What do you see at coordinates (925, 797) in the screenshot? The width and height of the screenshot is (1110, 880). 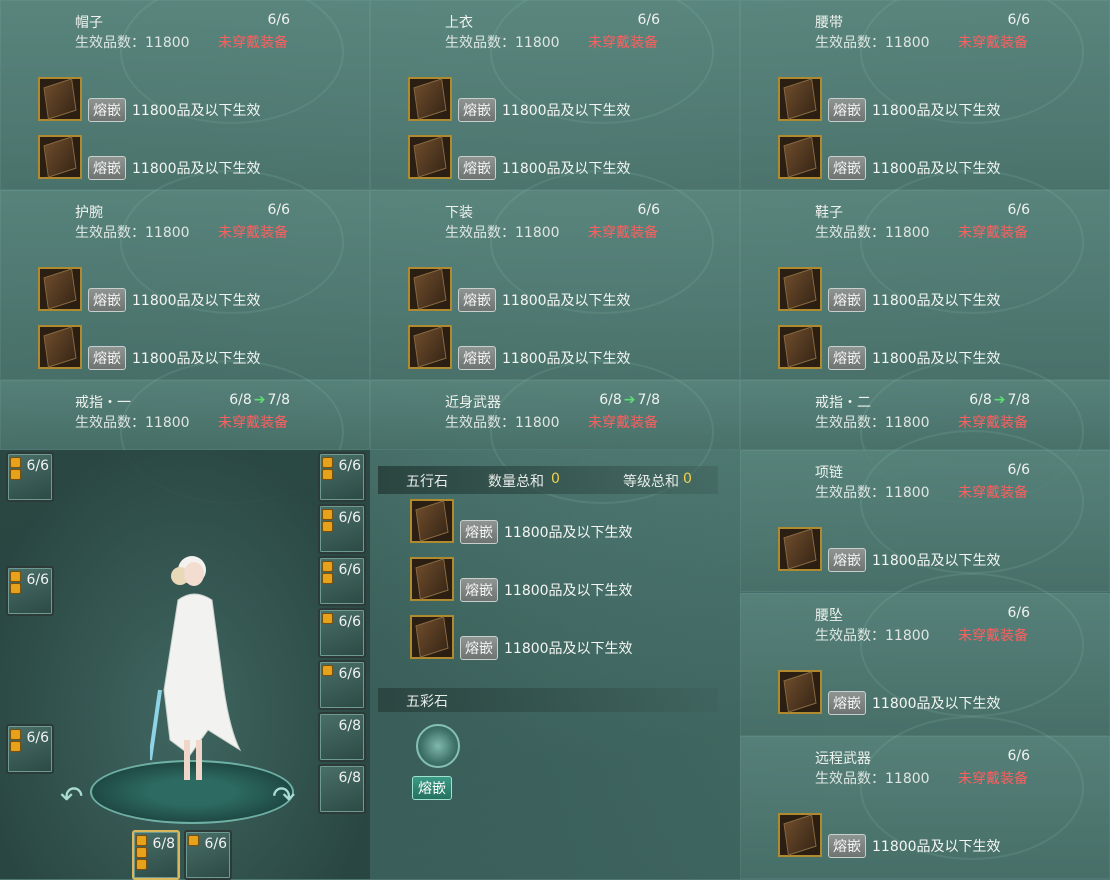 I see `panel-ranged-weapon: 远程武器 6/6 生效品数：11800 未穿戴装备 熔嵌 11800品及以下生效` at bounding box center [925, 797].